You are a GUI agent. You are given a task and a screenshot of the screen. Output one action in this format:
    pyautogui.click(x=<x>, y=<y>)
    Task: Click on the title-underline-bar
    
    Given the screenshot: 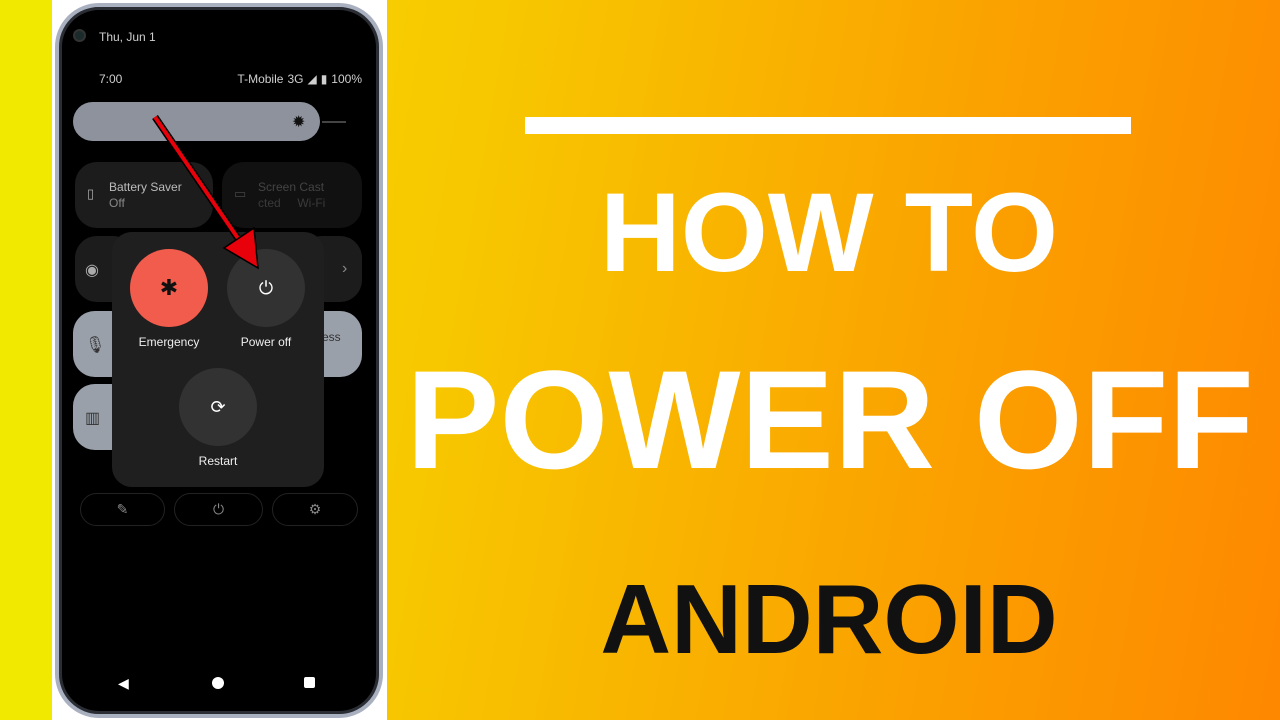 What is the action you would take?
    pyautogui.click(x=828, y=125)
    